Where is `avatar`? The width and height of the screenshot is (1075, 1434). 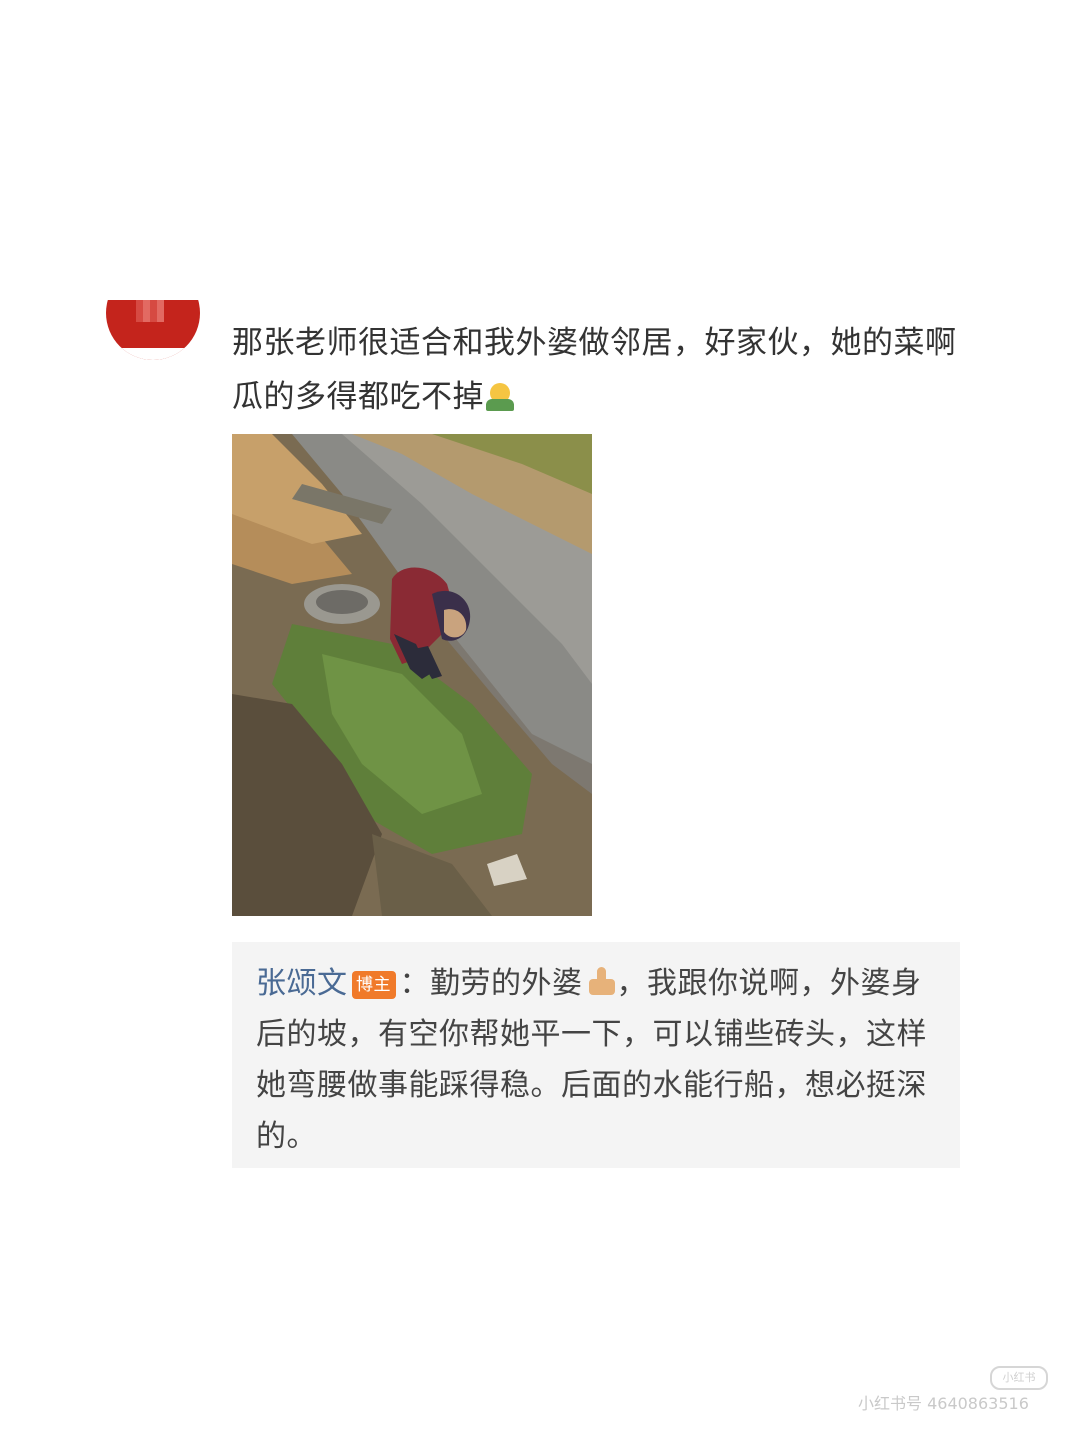
avatar is located at coordinates (153, 330).